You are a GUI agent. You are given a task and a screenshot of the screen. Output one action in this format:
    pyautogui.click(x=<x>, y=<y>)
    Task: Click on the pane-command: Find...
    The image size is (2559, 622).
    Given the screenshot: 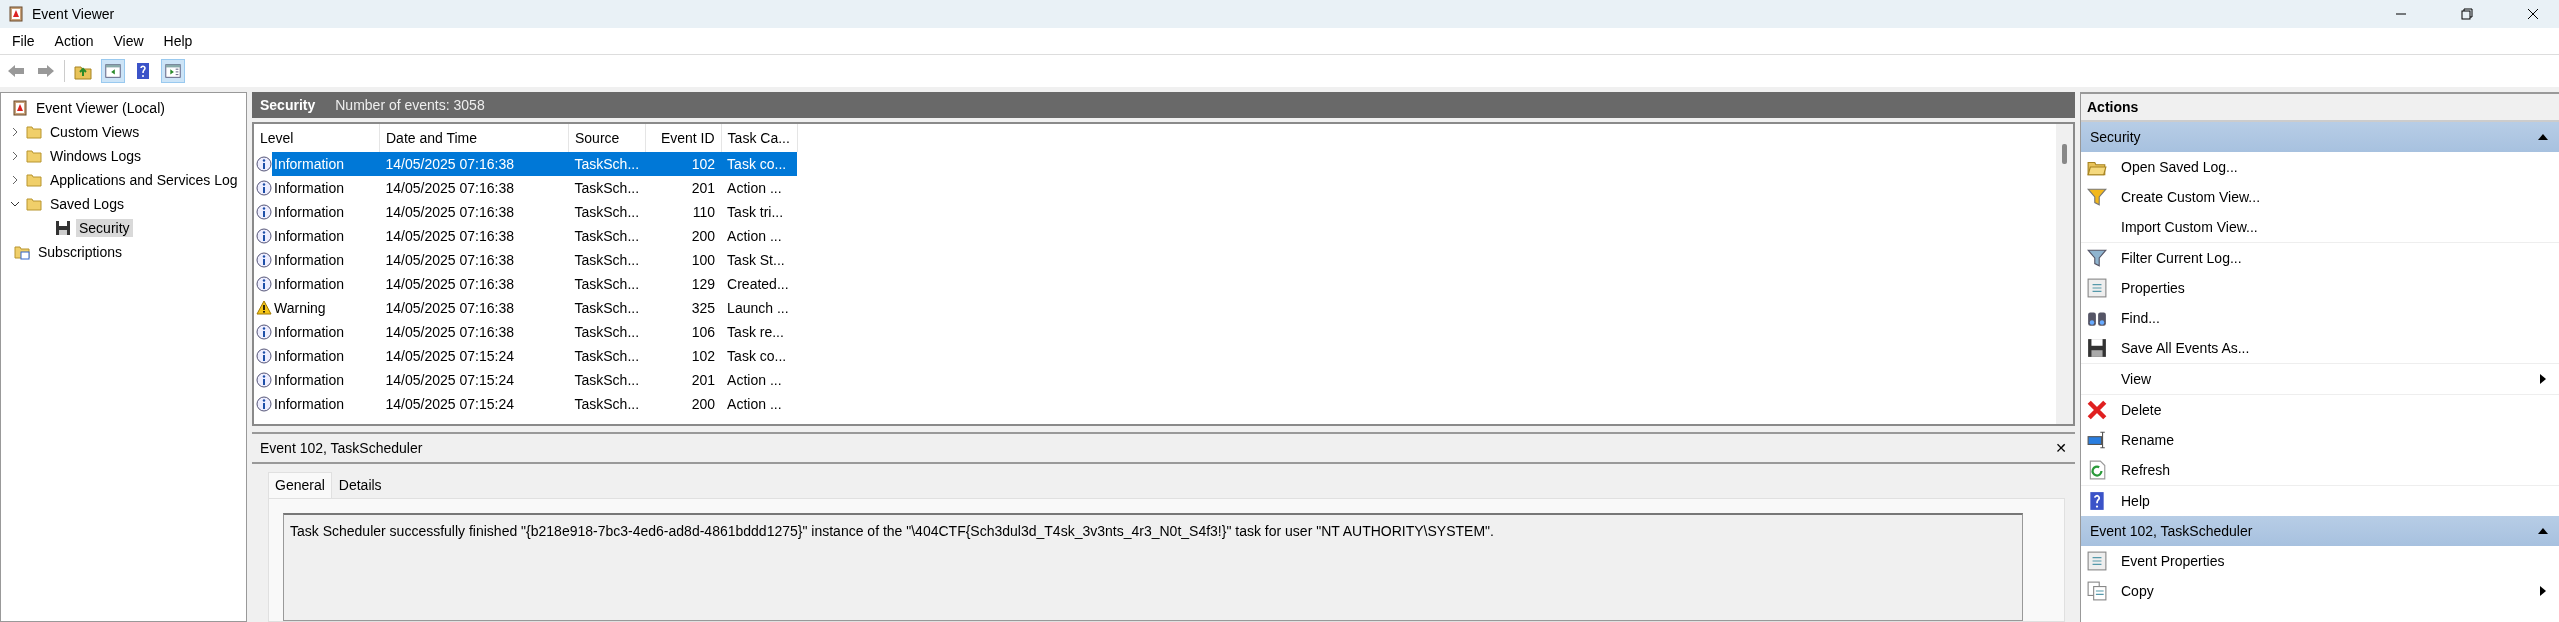 What is the action you would take?
    pyautogui.click(x=2140, y=318)
    